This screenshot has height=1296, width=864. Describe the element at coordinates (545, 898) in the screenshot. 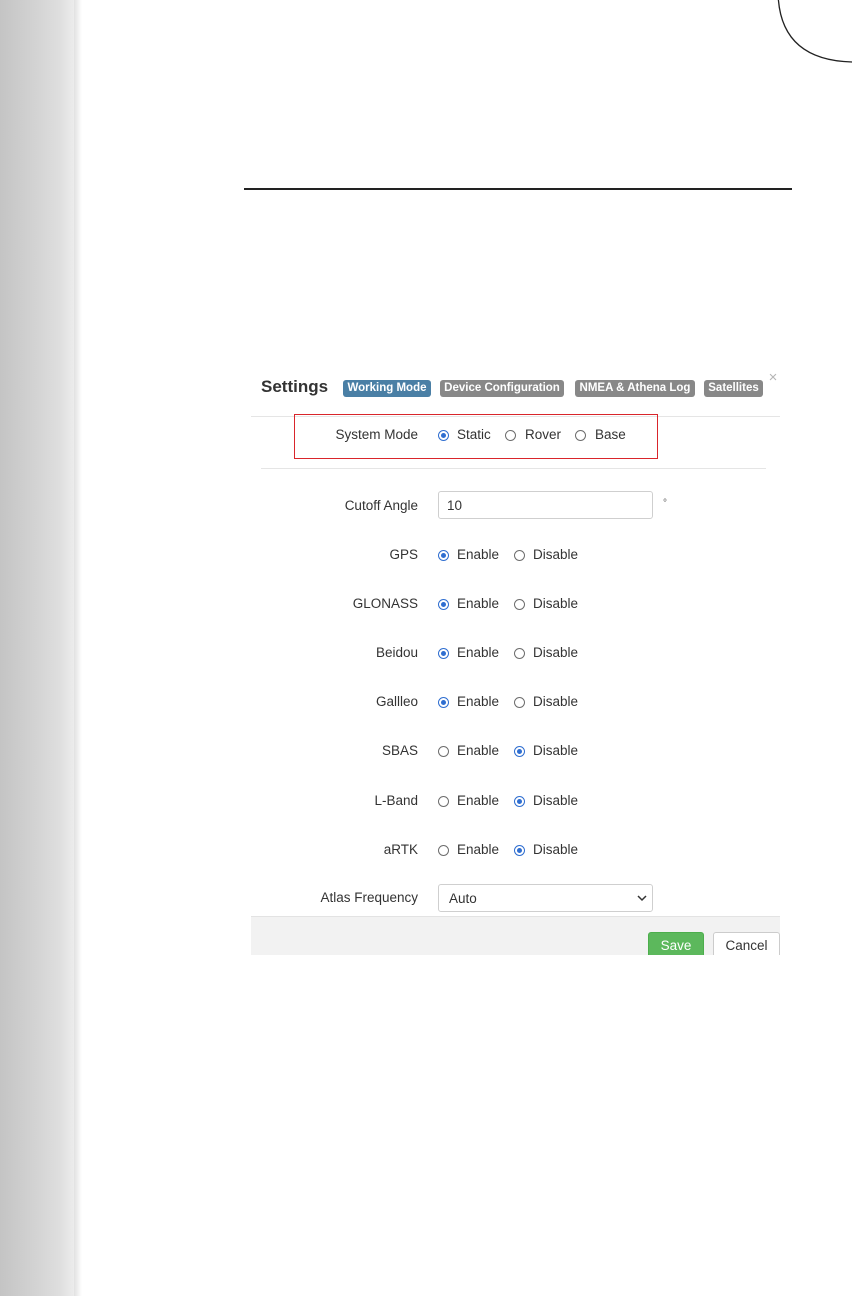

I see `atlas-frequency-select: Auto` at that location.